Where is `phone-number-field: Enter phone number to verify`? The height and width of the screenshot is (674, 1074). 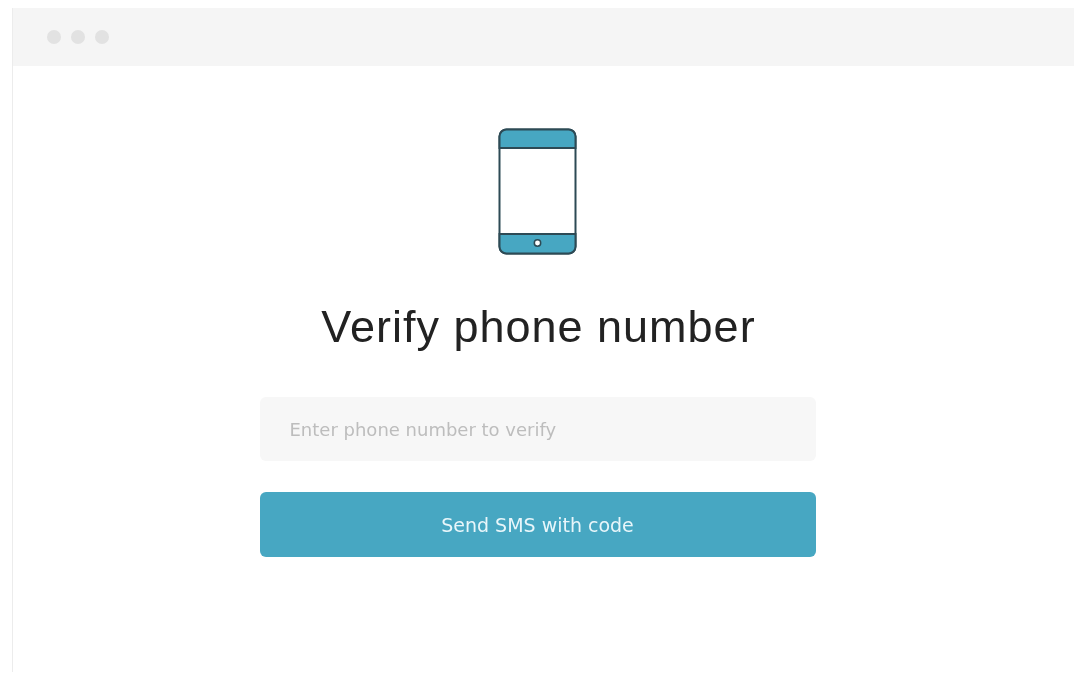 phone-number-field: Enter phone number to verify is located at coordinates (537, 429).